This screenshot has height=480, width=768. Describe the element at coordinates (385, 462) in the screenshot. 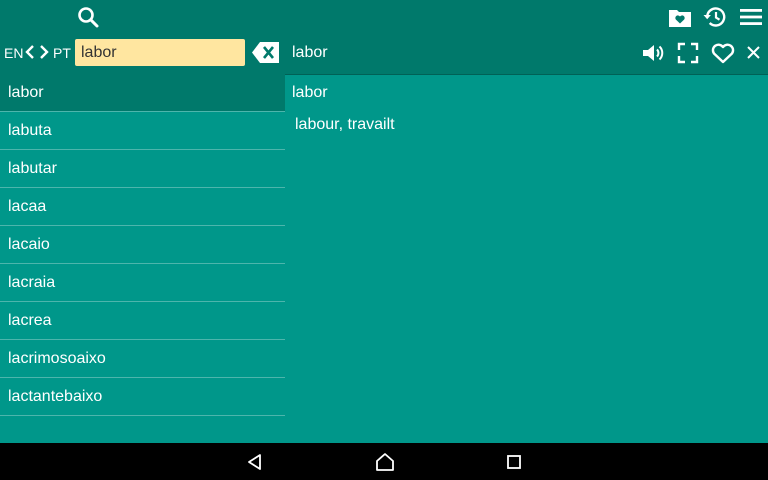

I see `nav-home-icon` at that location.